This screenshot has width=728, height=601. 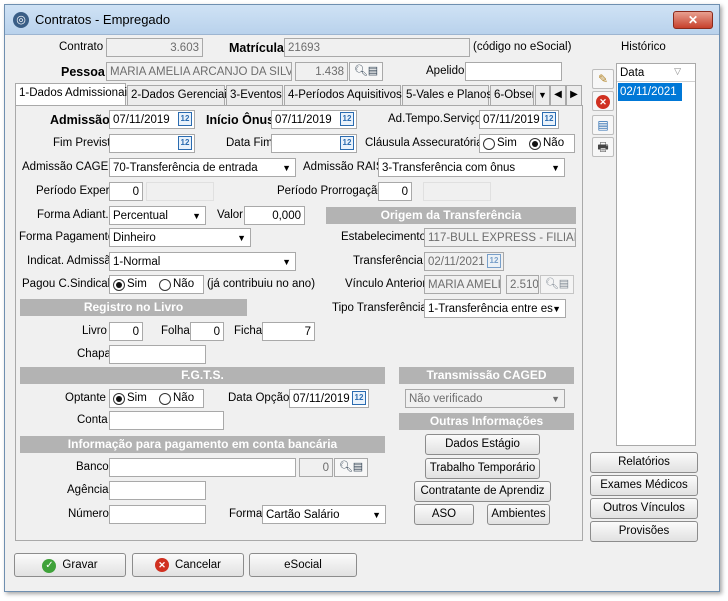 What do you see at coordinates (462, 284) in the screenshot?
I see `vinculo-name-field: MARIA AMELIA` at bounding box center [462, 284].